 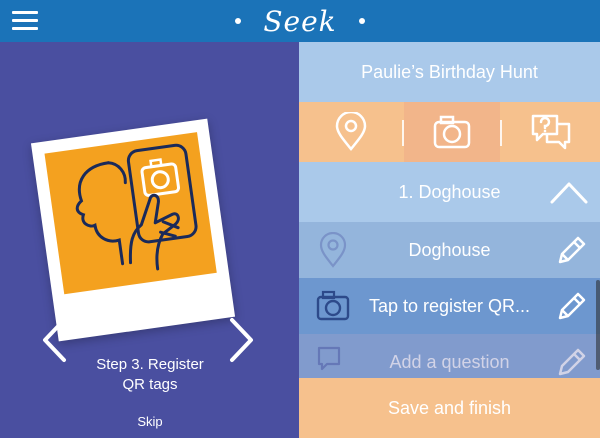 What do you see at coordinates (598, 325) in the screenshot?
I see `scrollbar` at bounding box center [598, 325].